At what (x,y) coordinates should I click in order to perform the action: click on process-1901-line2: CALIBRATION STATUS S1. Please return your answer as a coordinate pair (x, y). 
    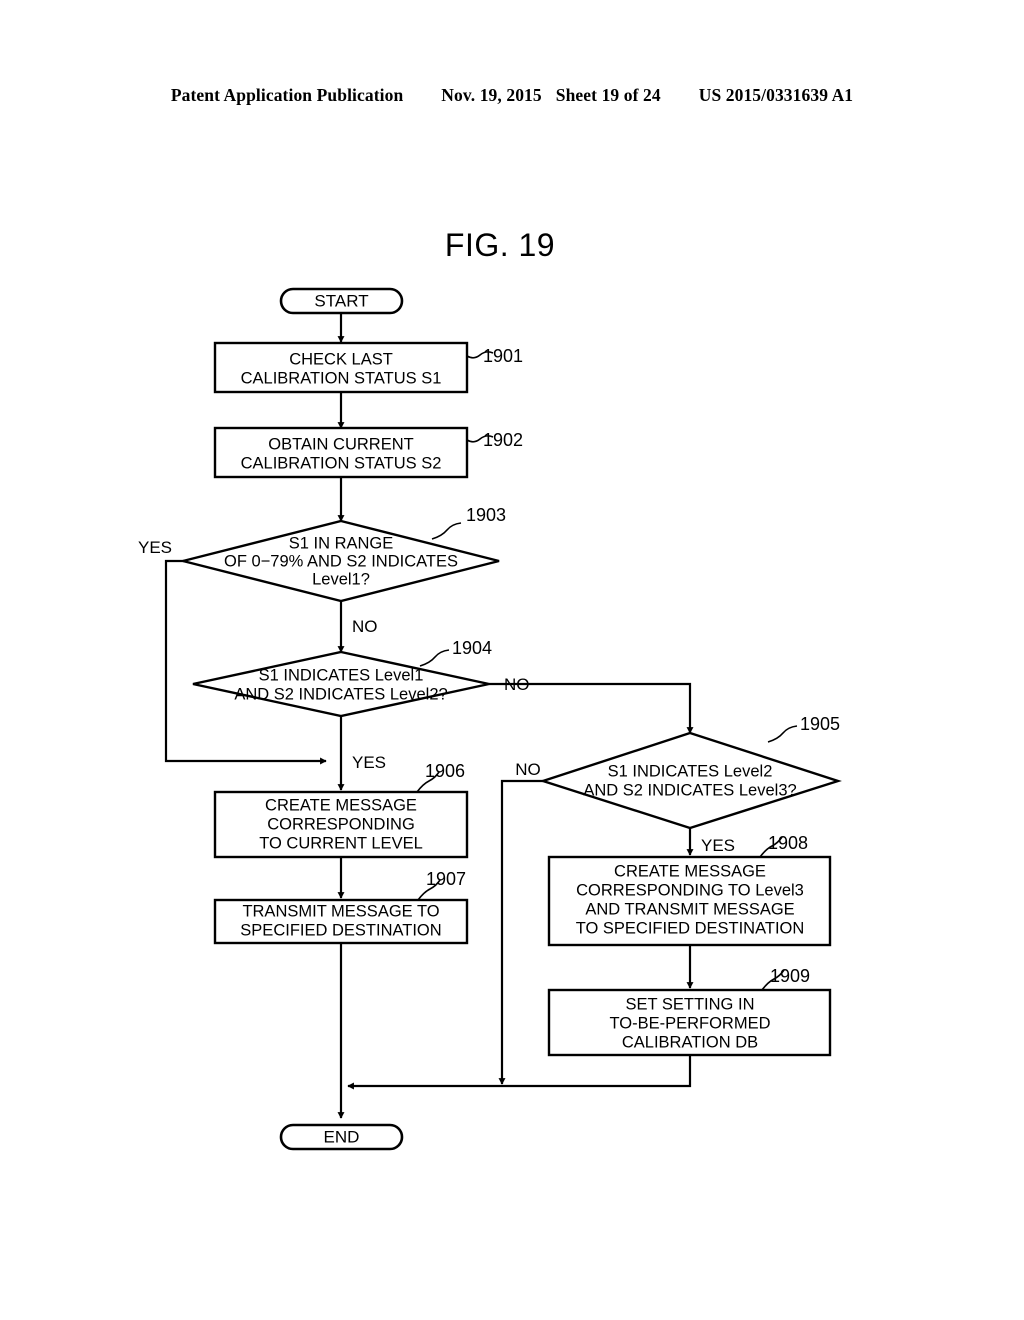
    Looking at the image, I should click on (341, 378).